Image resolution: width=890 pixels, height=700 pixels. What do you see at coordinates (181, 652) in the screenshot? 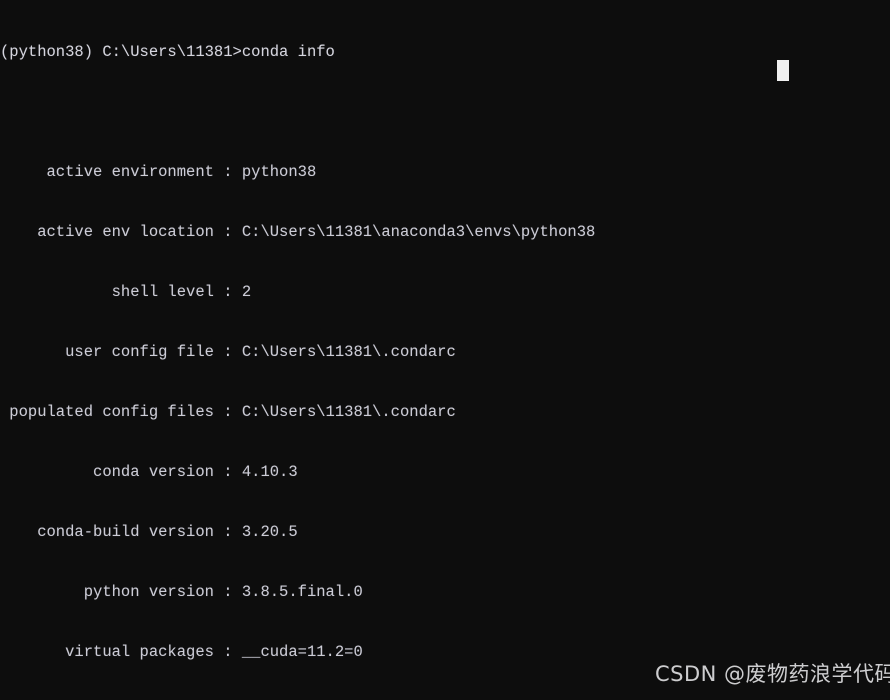
I see `terminal-line: virtual packages : __cuda=11.2=0` at bounding box center [181, 652].